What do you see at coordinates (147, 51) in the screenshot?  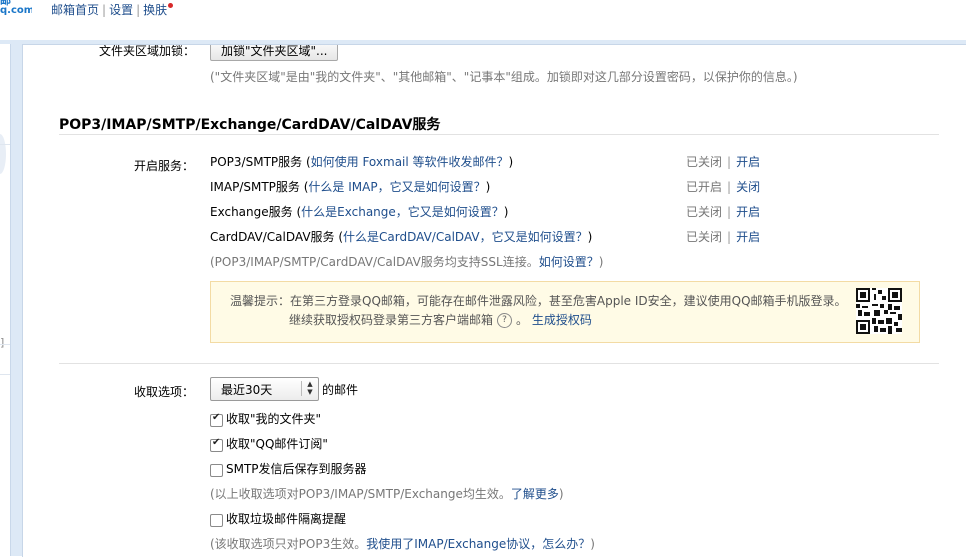 I see `folder-lock-label: 文件夹区域加锁：` at bounding box center [147, 51].